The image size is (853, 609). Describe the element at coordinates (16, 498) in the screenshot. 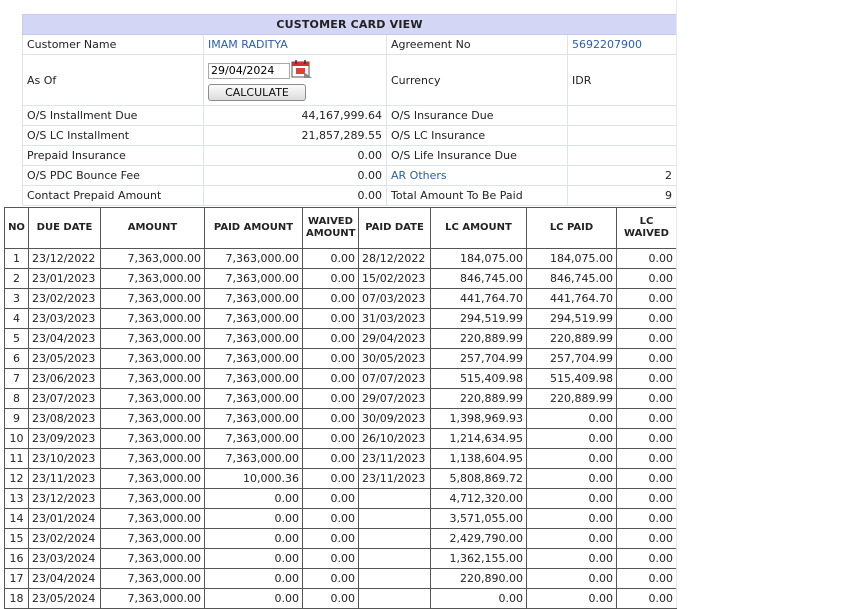

I see `cell-no: 13` at that location.